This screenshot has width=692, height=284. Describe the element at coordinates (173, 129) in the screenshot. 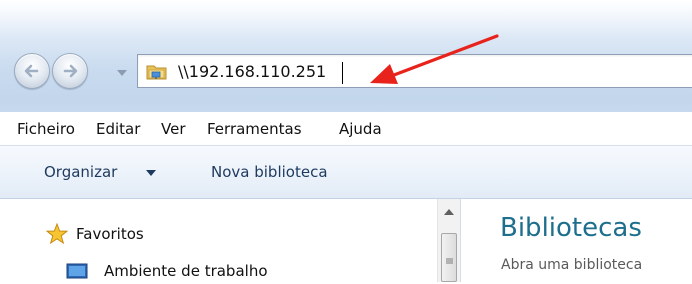

I see `menu-item-view: Ver` at that location.